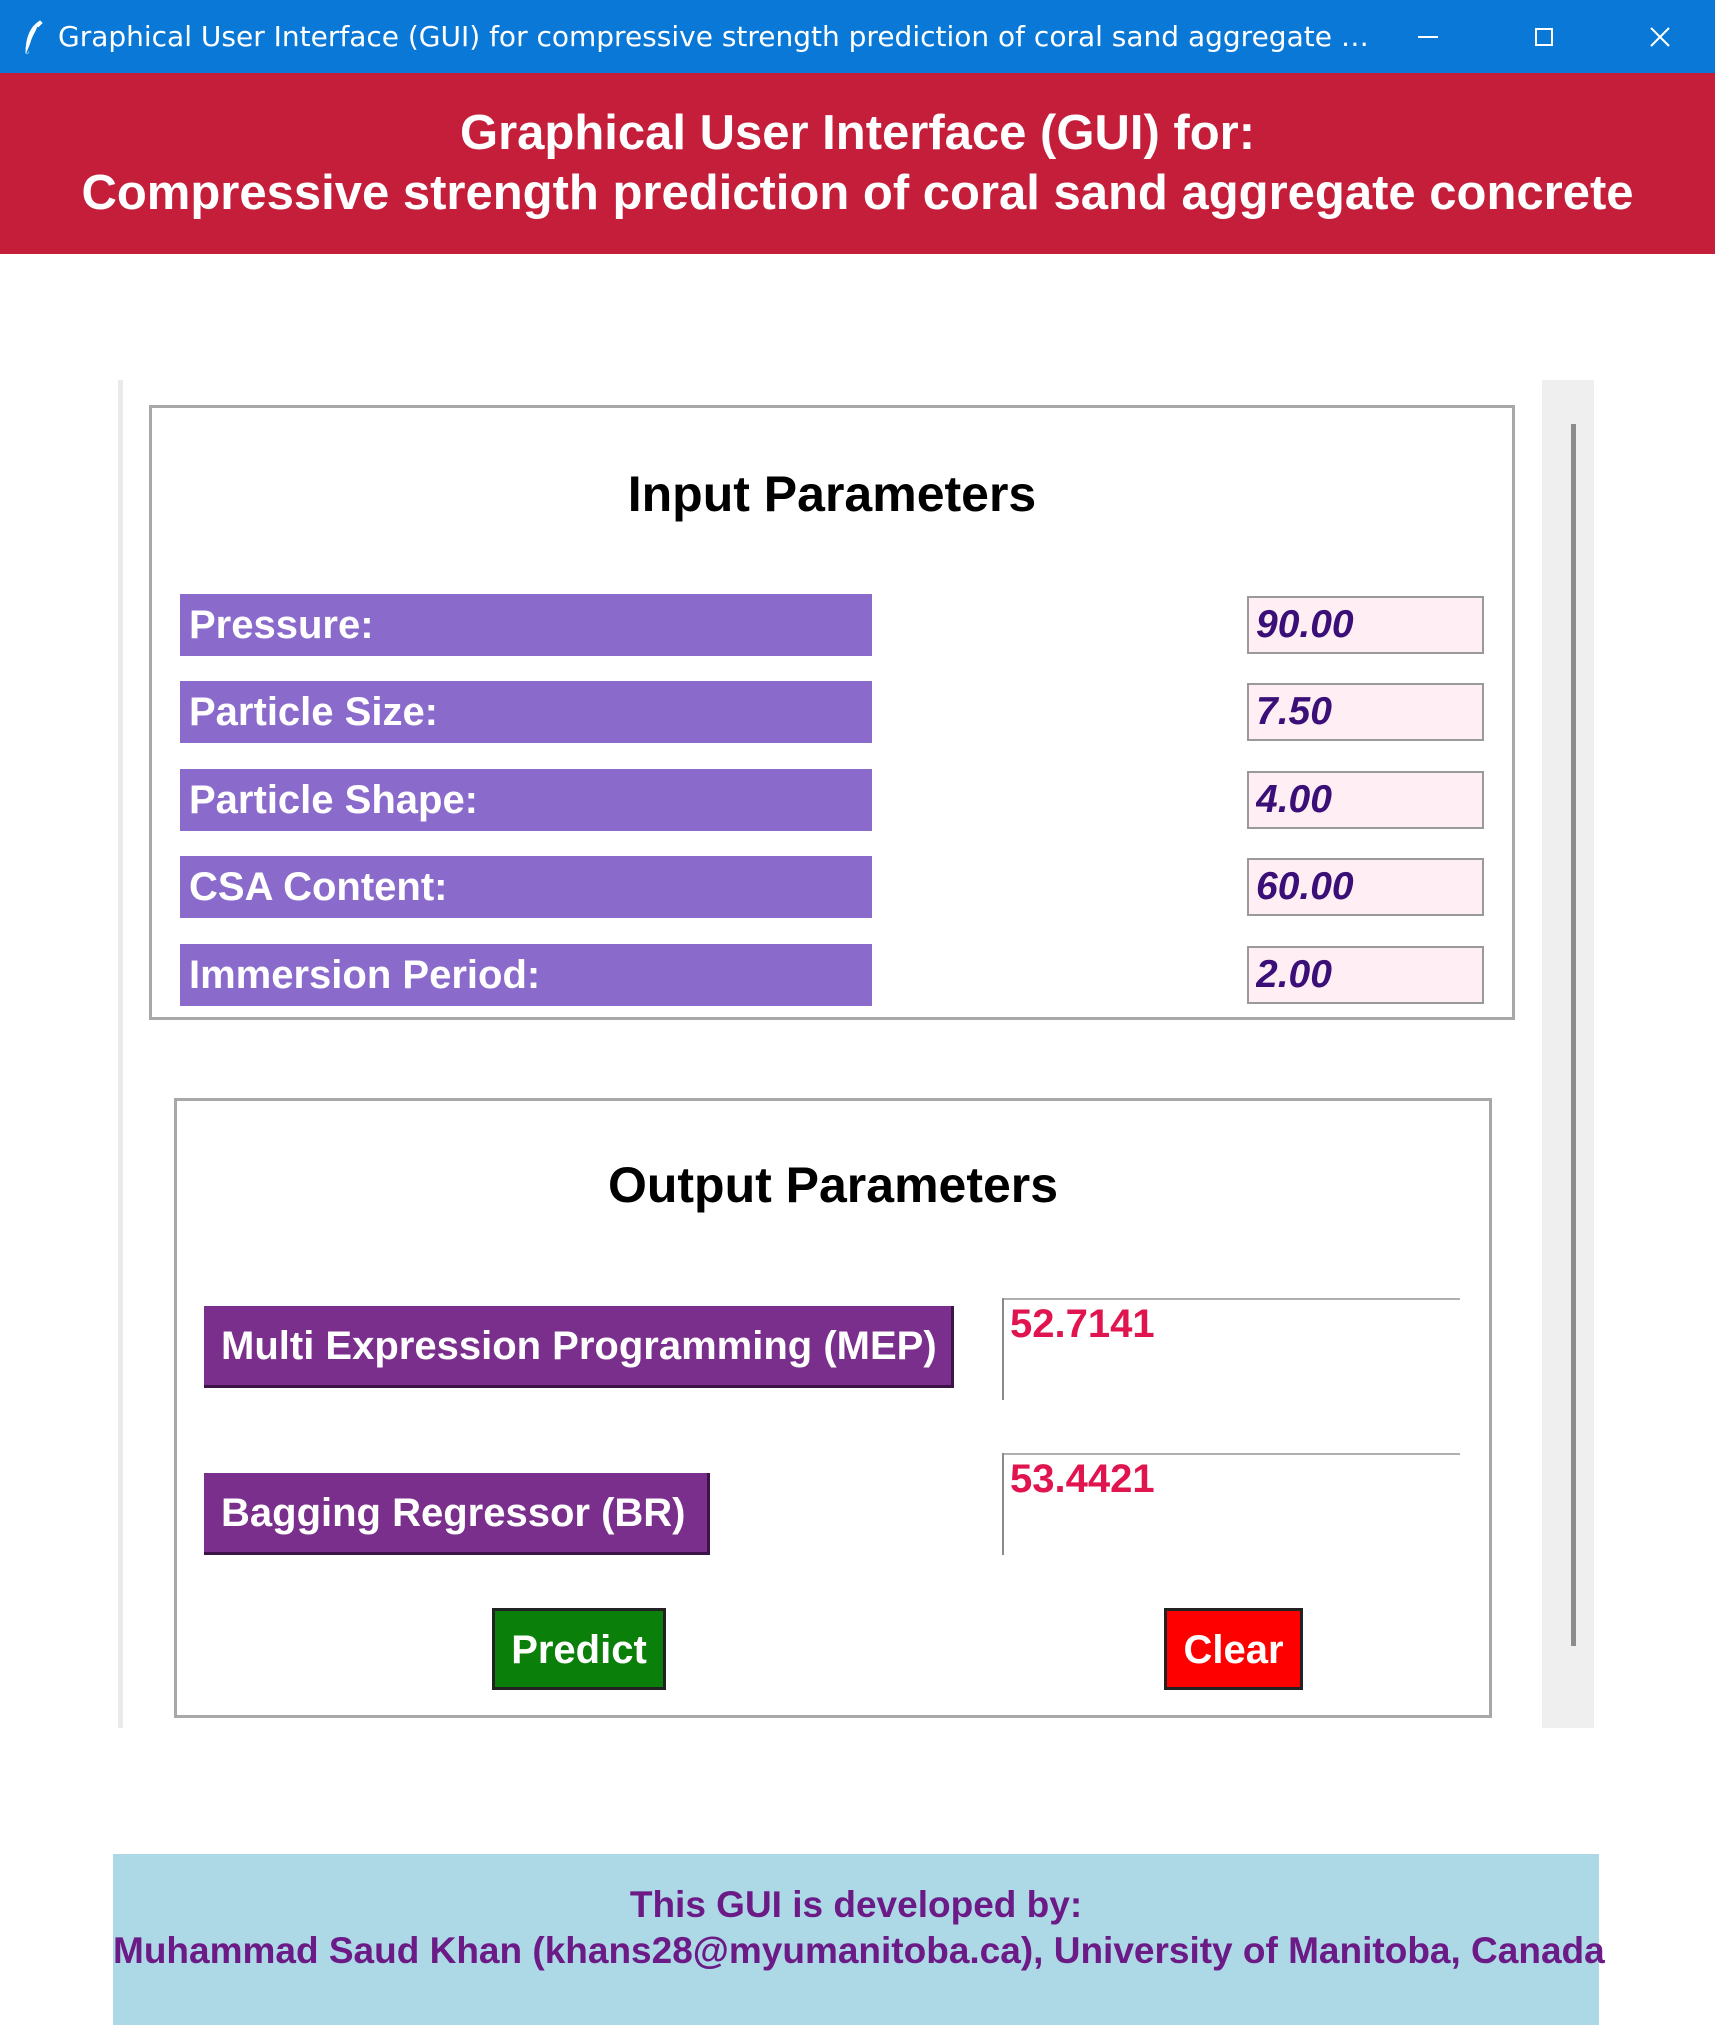 This screenshot has height=2025, width=1715. I want to click on predict-button: Predict, so click(579, 1649).